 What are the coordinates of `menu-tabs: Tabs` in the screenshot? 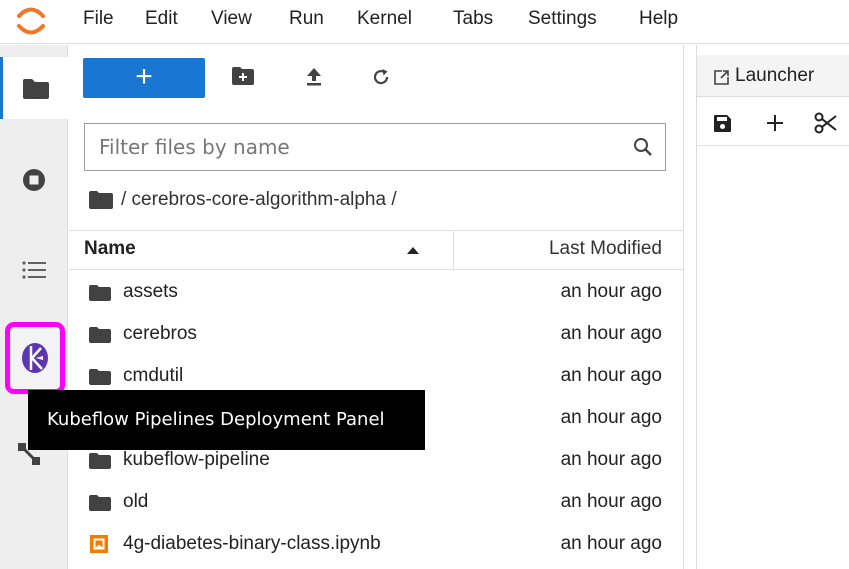 It's located at (473, 19).